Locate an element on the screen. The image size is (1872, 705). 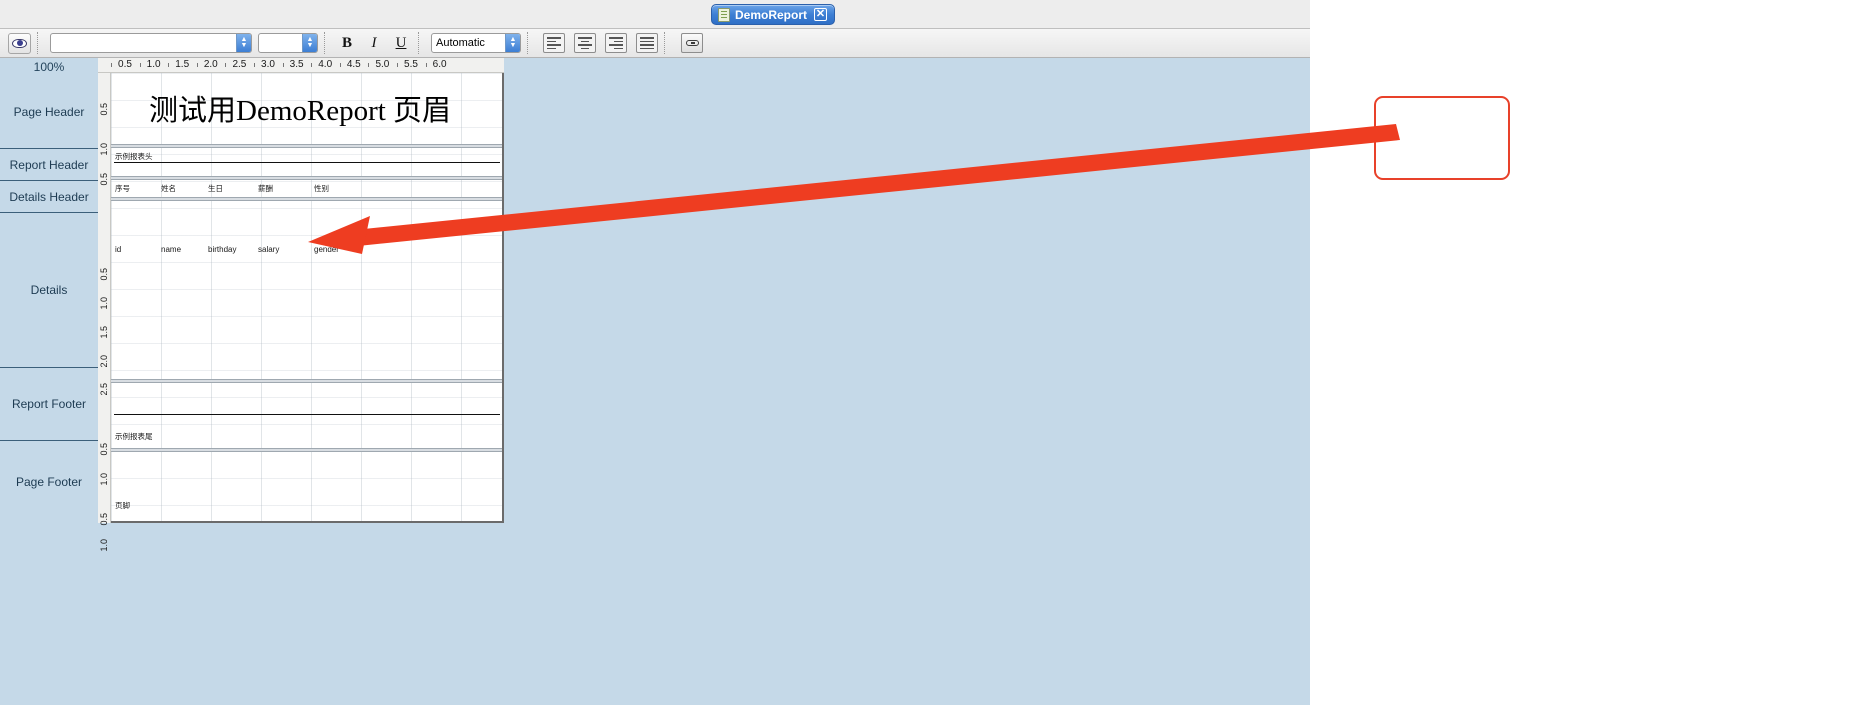
details-field-salary: salary is located at coordinates (268, 249).